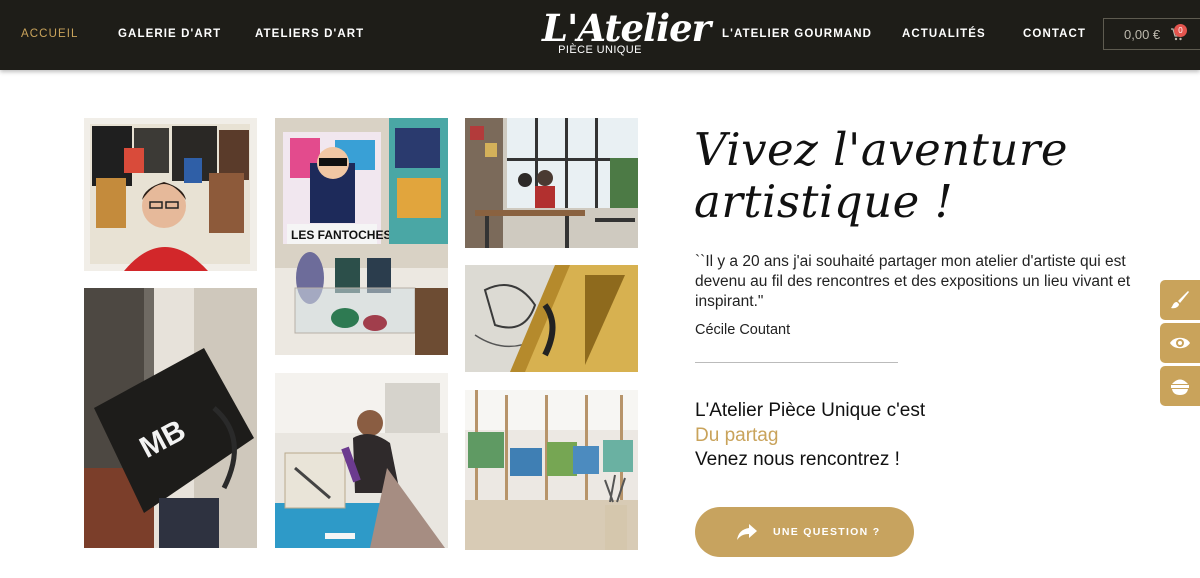 This screenshot has width=1200, height=578. Describe the element at coordinates (797, 34) in the screenshot. I see `nav-atelier-gourmand: L'ATELIER GOURMAND` at that location.